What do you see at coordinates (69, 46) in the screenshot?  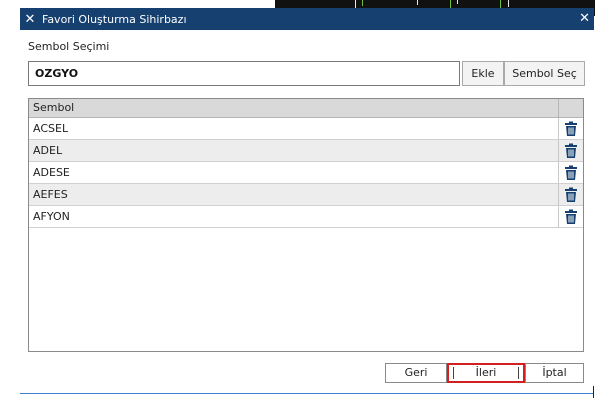 I see `symbol-selection-label: Sembol Seçimi` at bounding box center [69, 46].